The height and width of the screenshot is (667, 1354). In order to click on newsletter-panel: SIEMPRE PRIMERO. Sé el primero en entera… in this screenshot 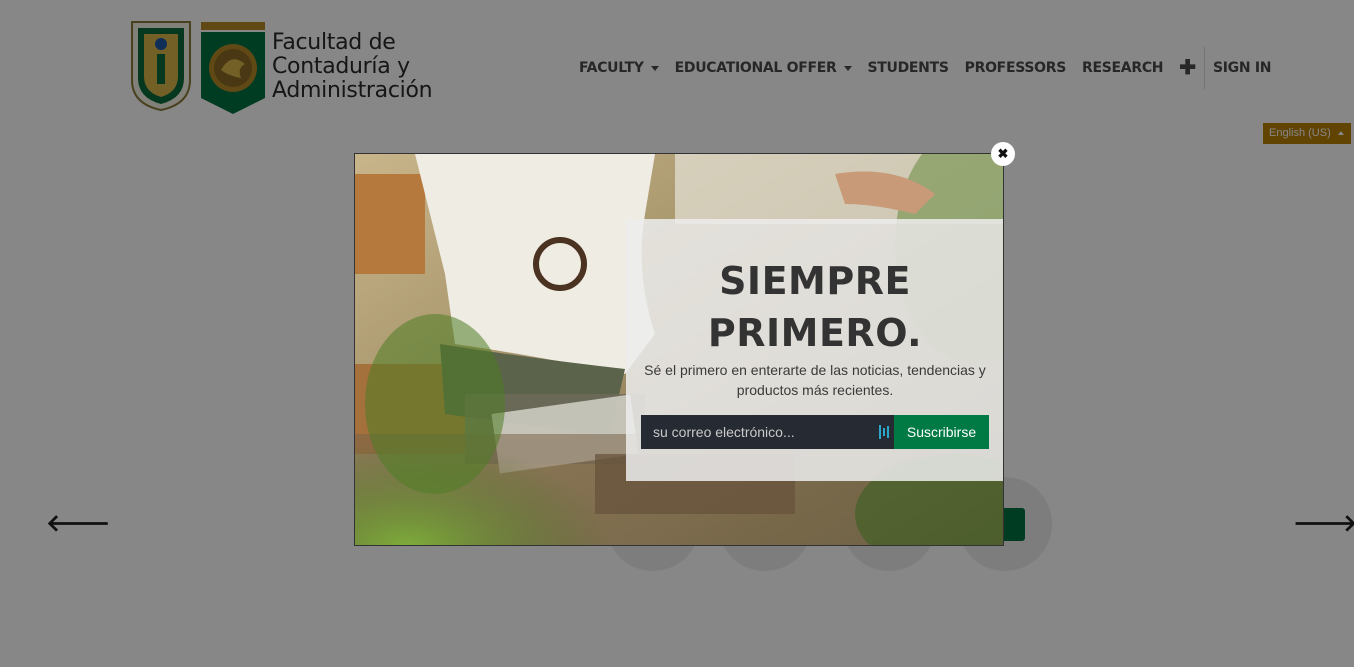, I will do `click(814, 350)`.